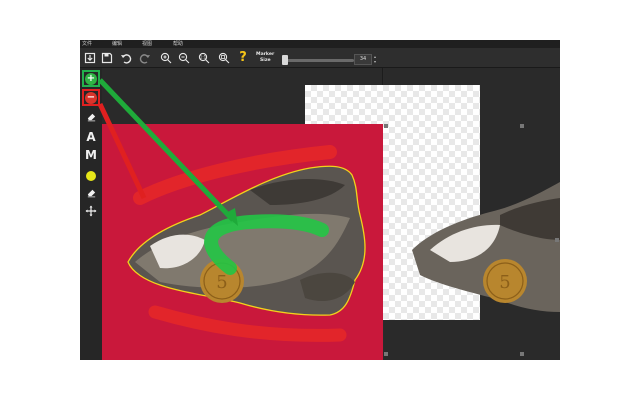 The width and height of the screenshot is (640, 400). Describe the element at coordinates (221, 282) in the screenshot. I see `coin-glyph: 5` at that location.